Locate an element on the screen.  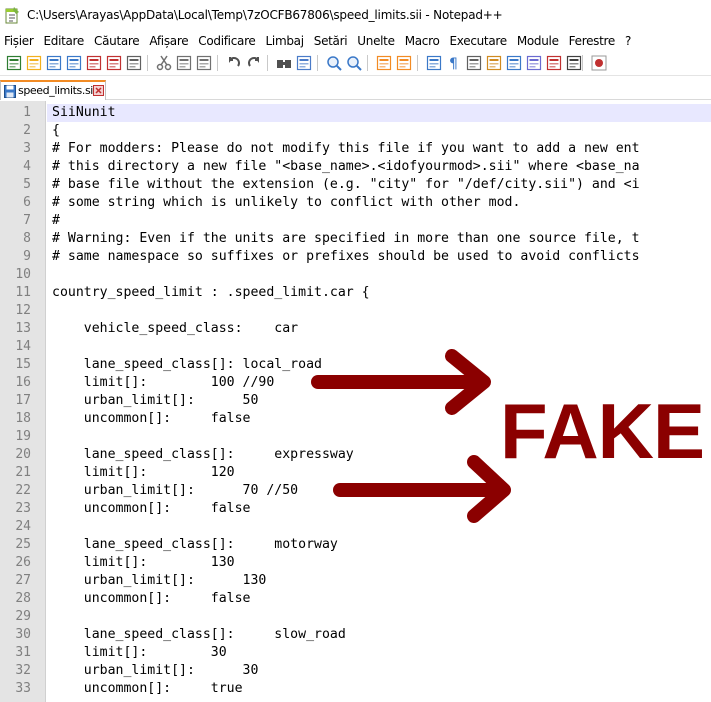
open-file-icon is located at coordinates (34, 63).